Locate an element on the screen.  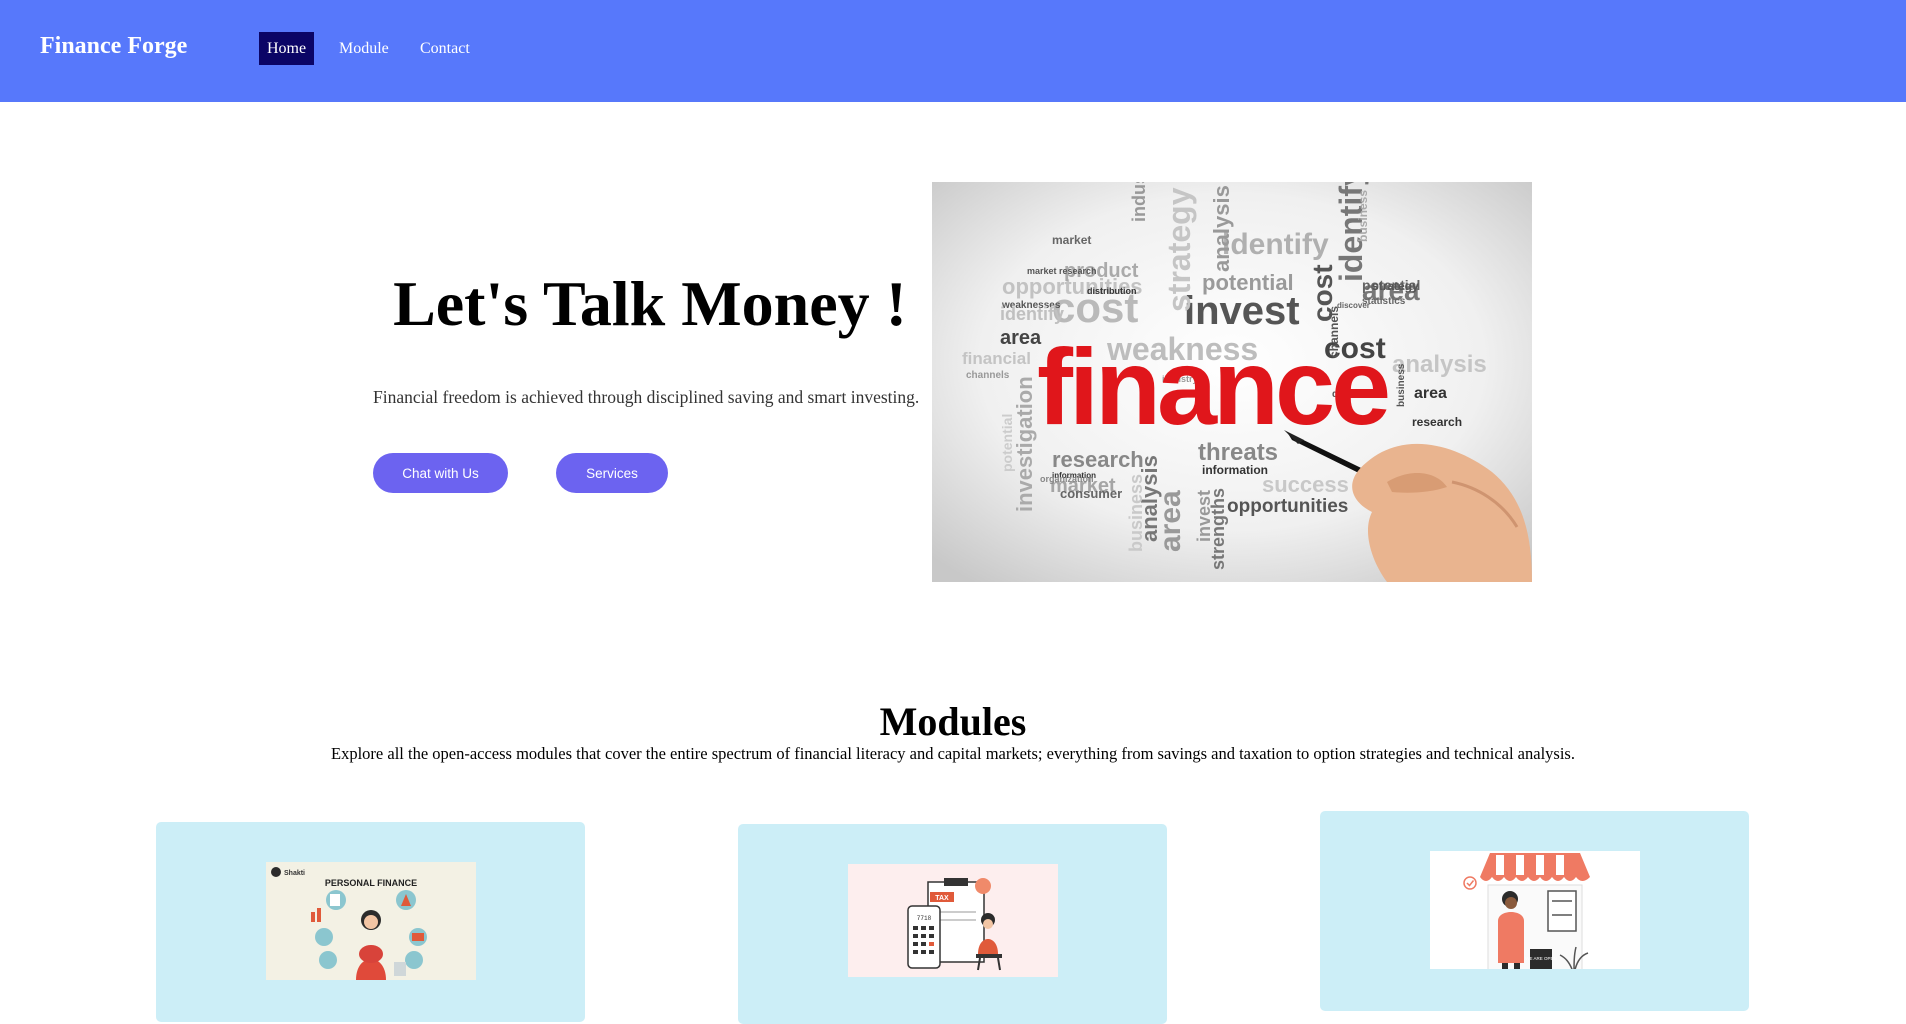
brand-logo: Finance Forge is located at coordinates (113, 46).